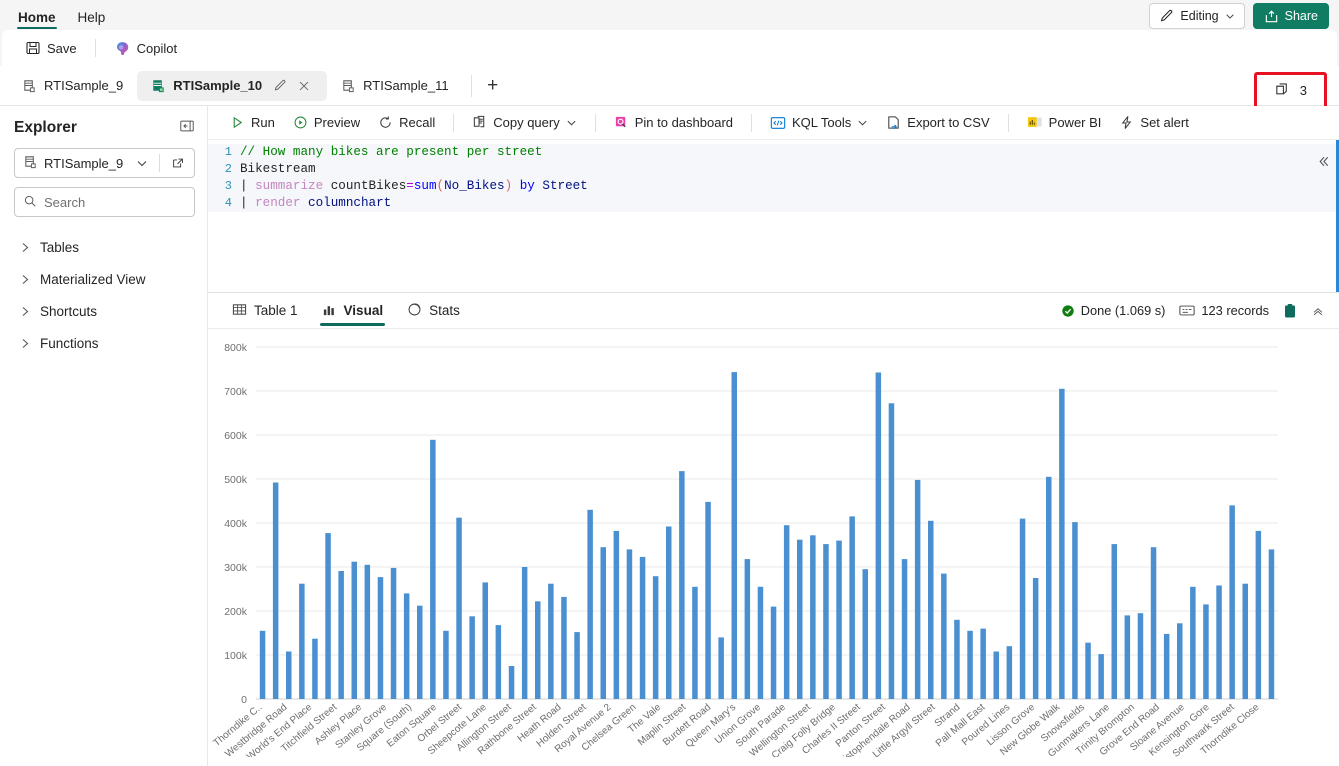  I want to click on tab-table-1: Table 1, so click(265, 311).